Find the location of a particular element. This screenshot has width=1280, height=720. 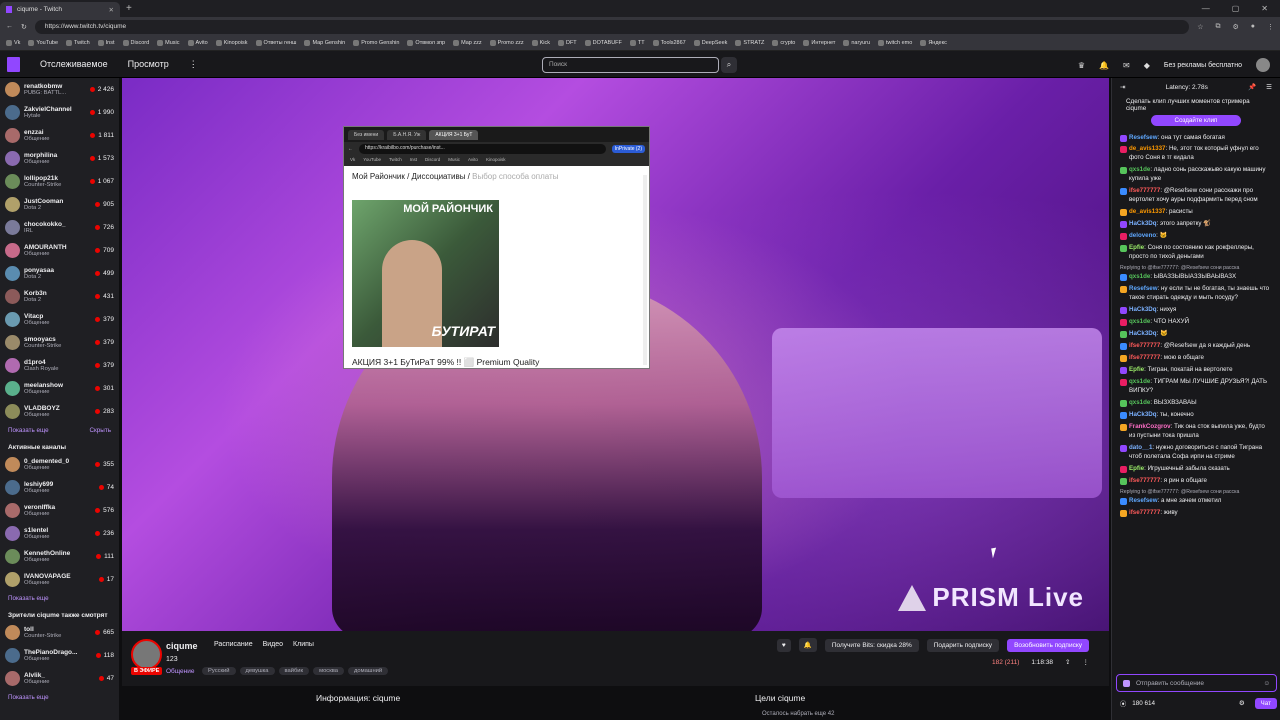

bookmark-item: STRATZ is located at coordinates (749, 43).